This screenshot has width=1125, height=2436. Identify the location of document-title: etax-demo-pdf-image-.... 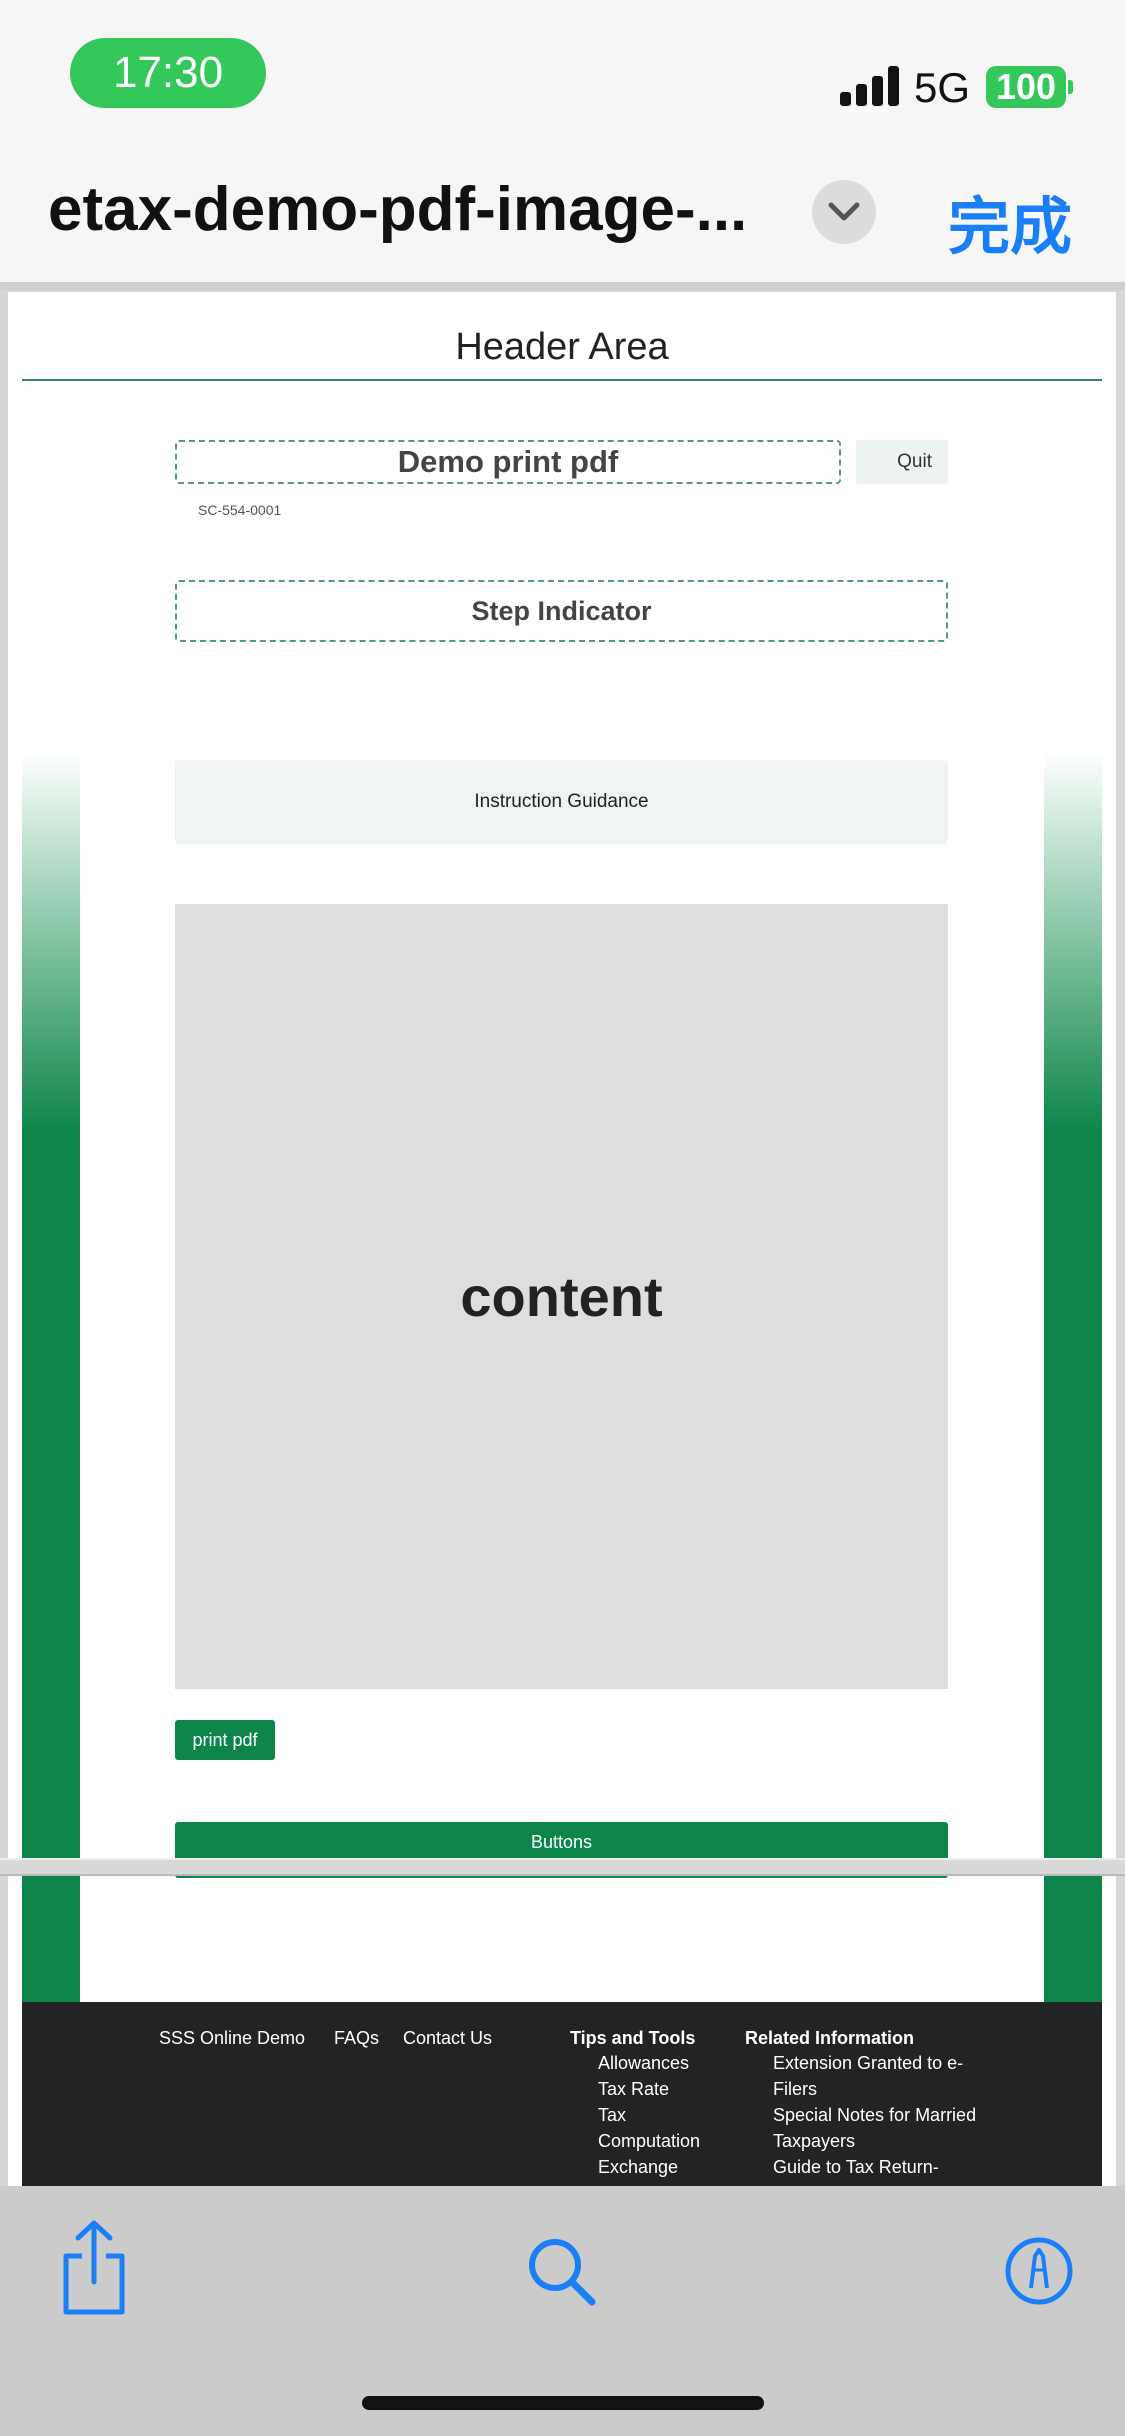
(398, 209).